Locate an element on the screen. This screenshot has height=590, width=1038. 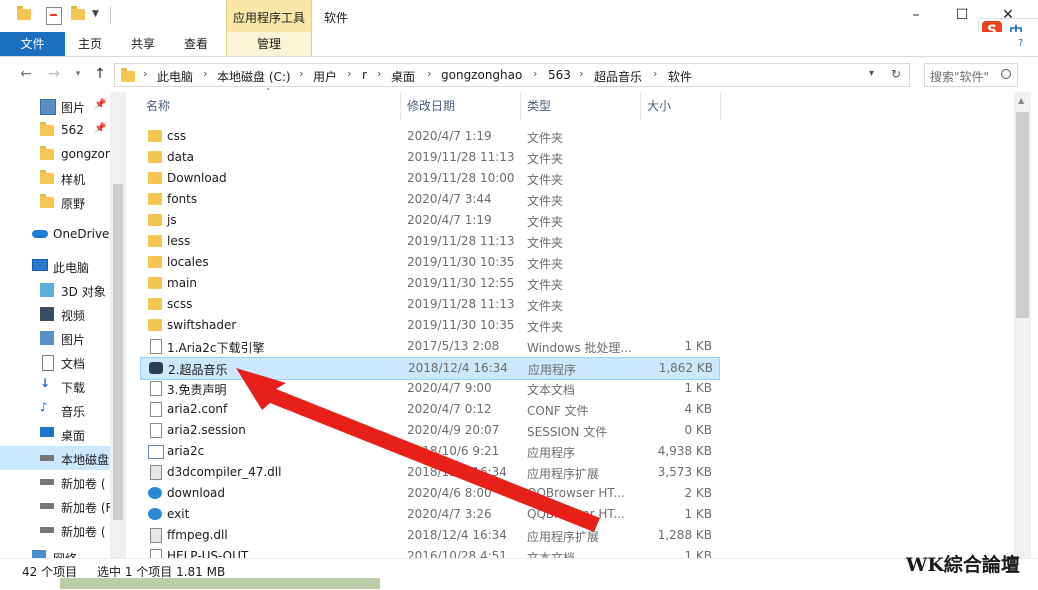
red-arrow-annotation is located at coordinates (418, 450).